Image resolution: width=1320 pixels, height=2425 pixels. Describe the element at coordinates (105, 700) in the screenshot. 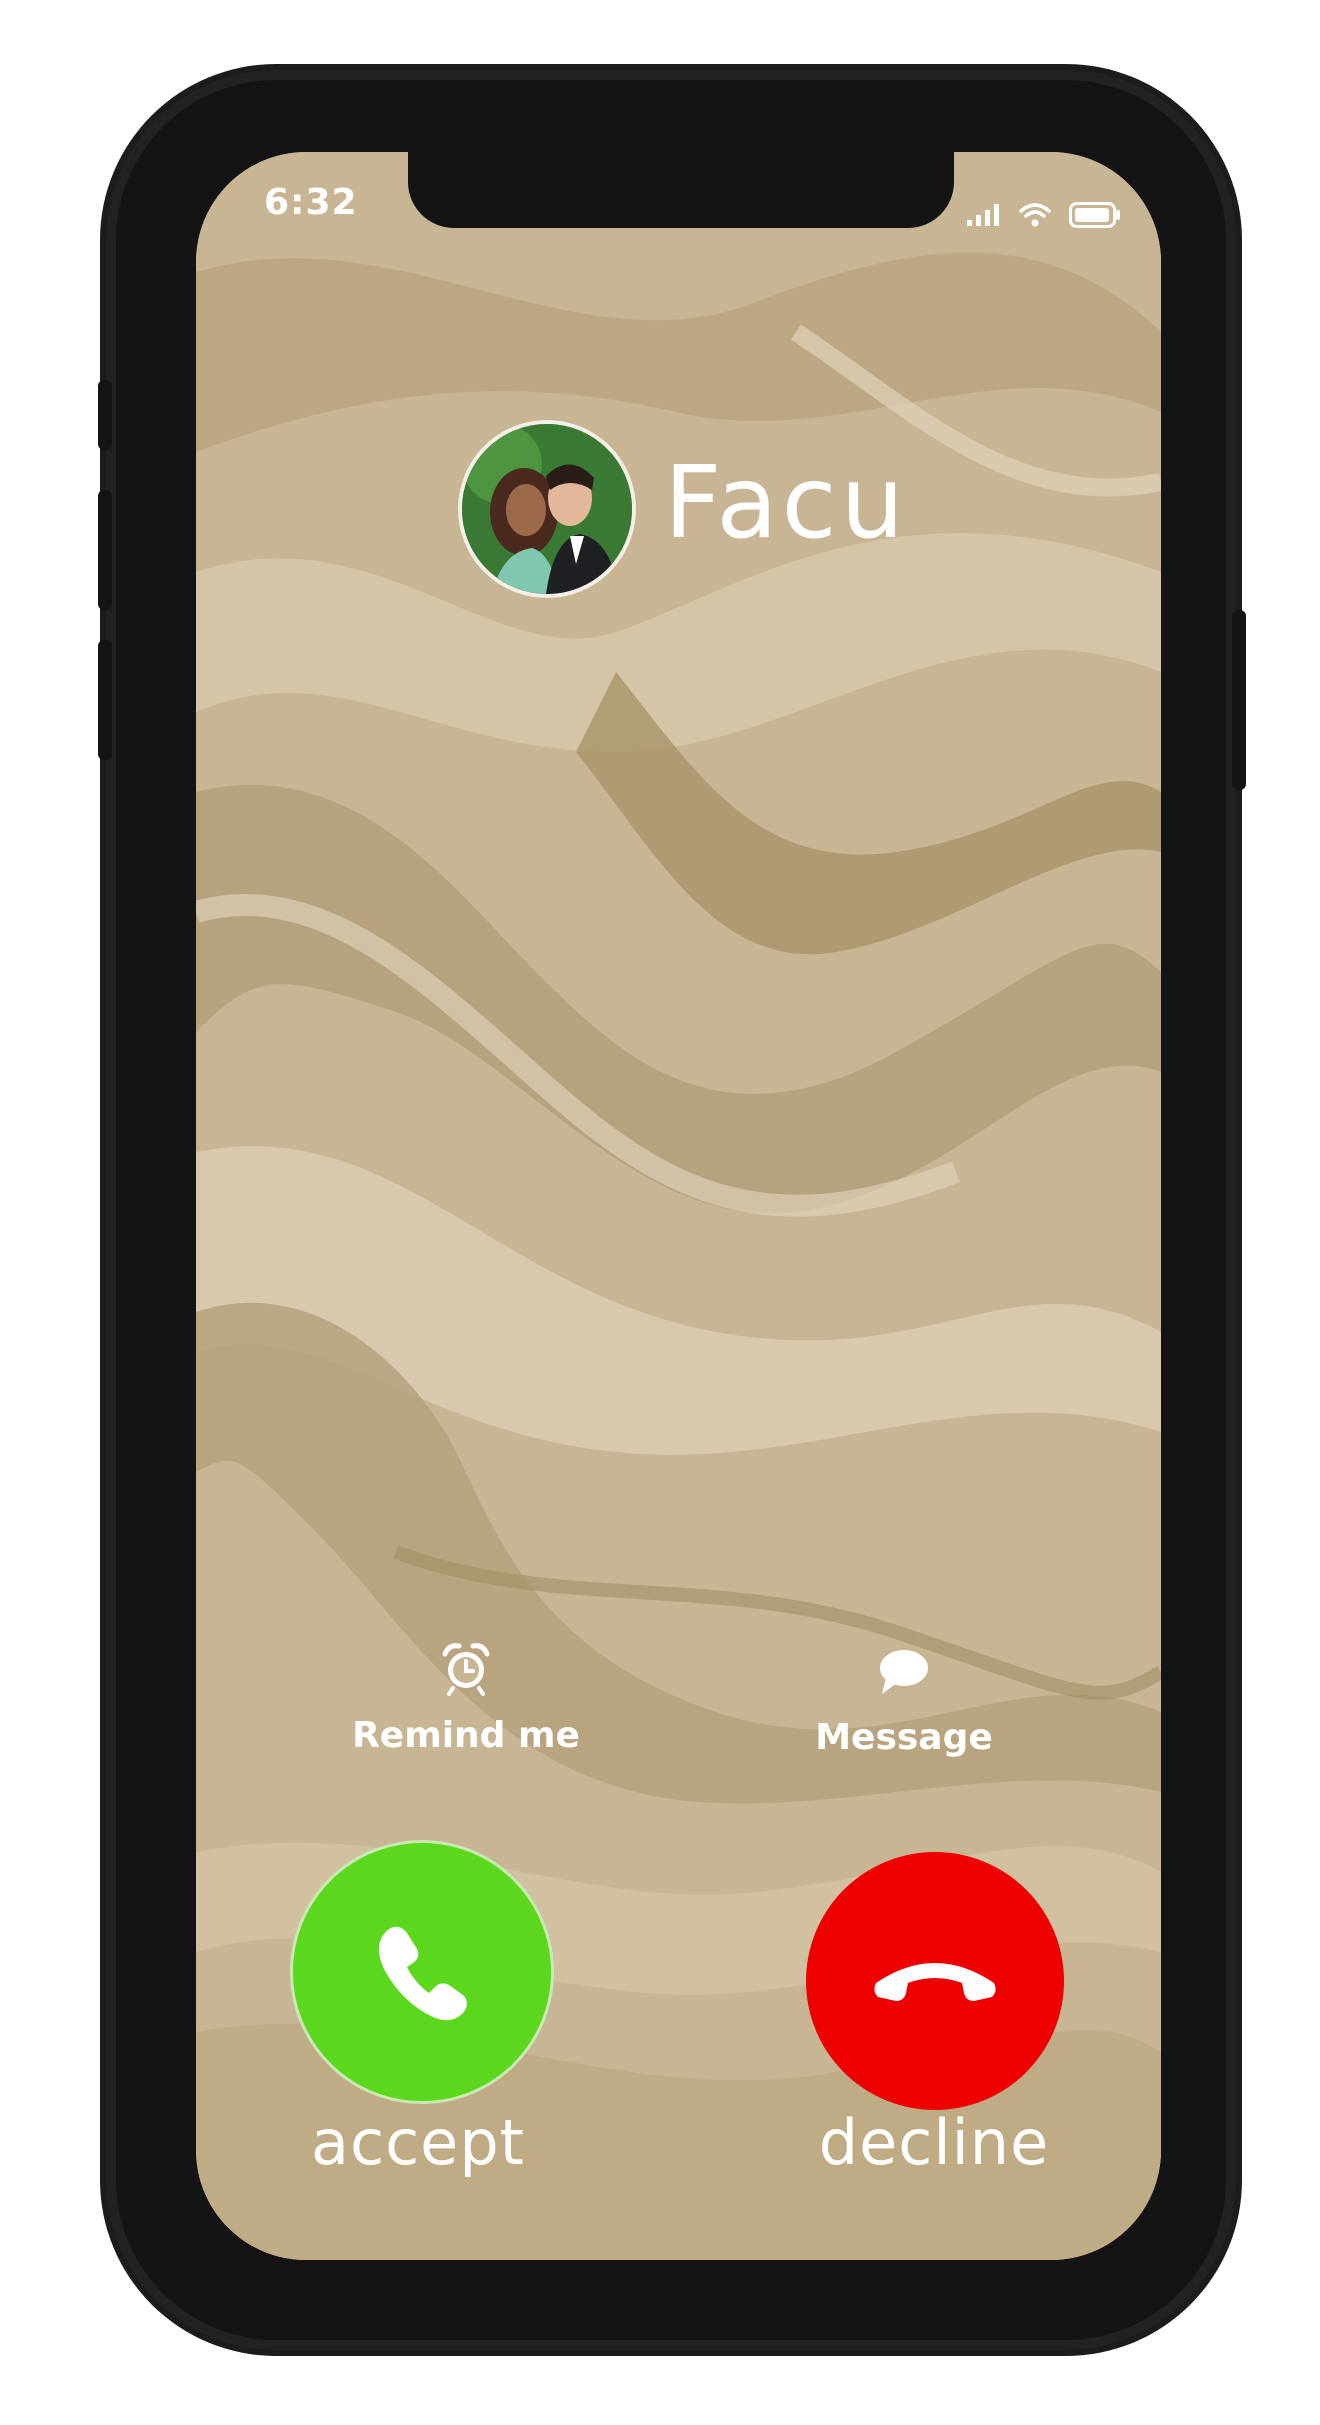

I see `phone-side-button-volume-down` at that location.